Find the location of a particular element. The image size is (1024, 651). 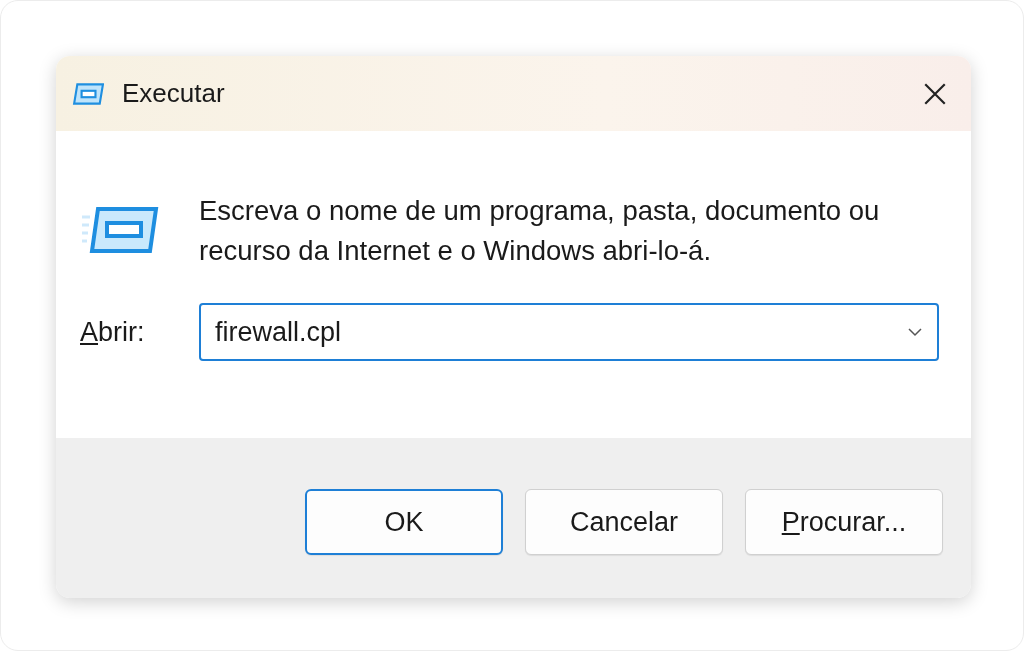

caret-icon is located at coordinates (915, 332).